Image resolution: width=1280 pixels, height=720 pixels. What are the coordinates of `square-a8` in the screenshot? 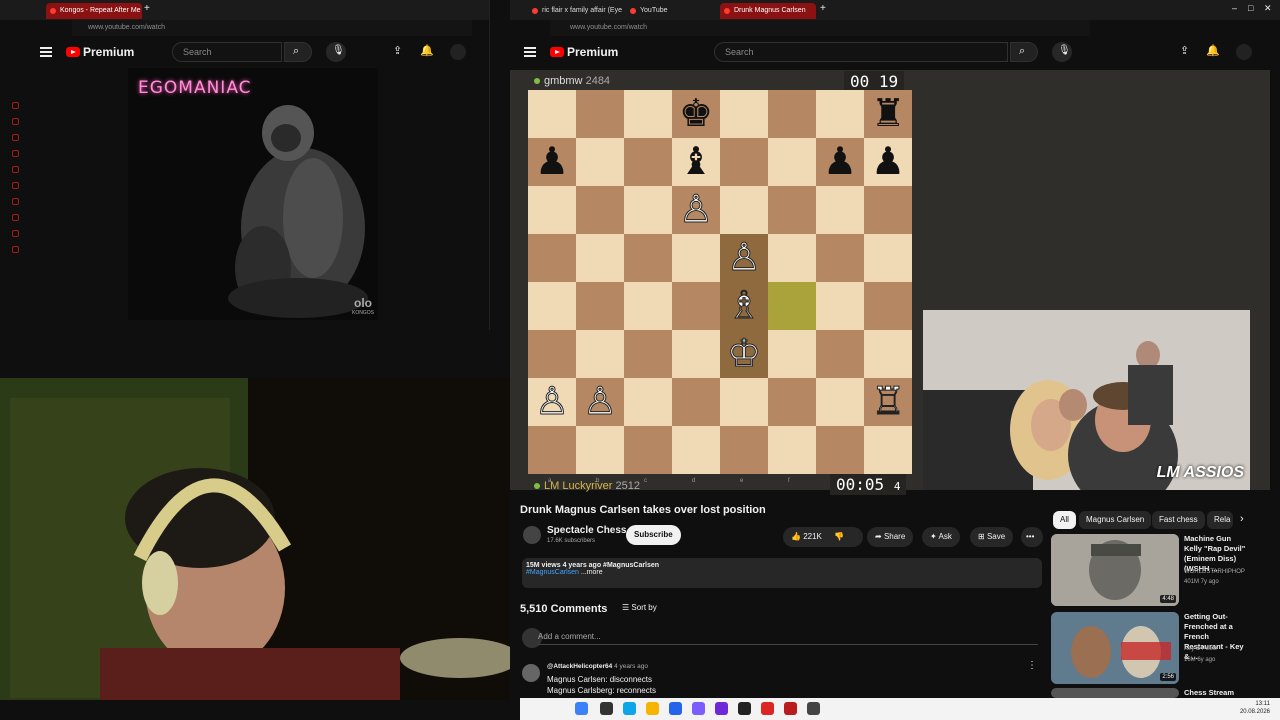 It's located at (552, 114).